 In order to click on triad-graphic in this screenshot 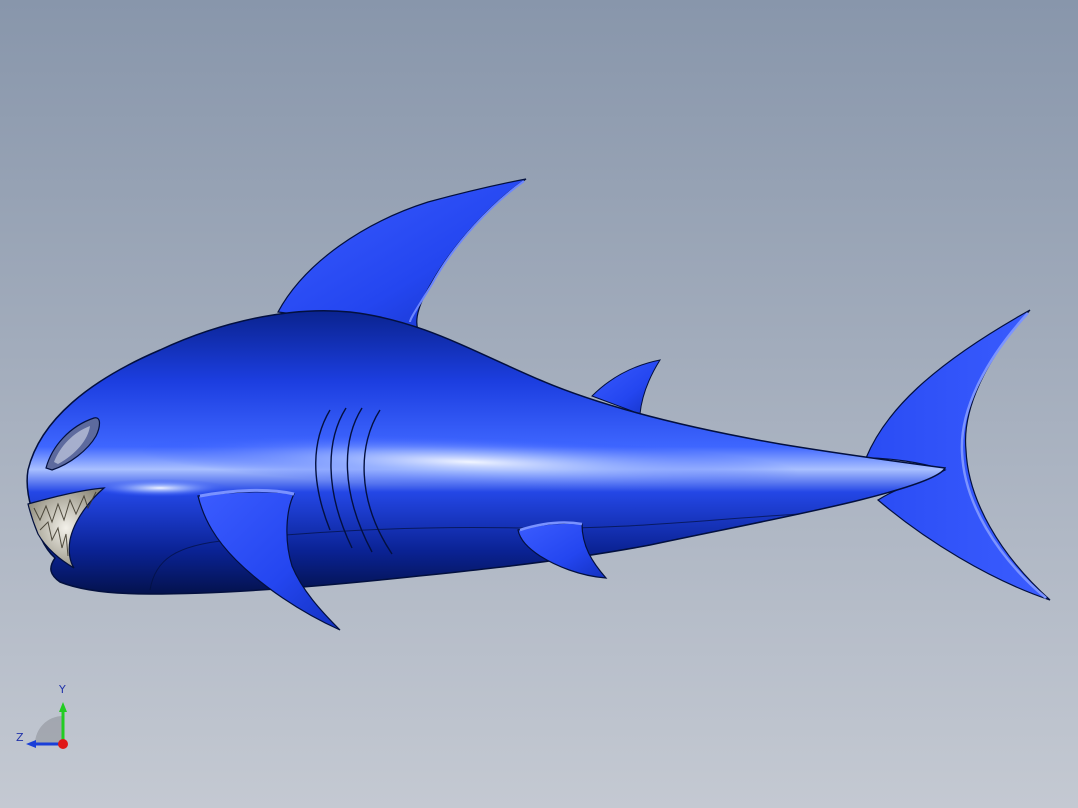, I will do `click(47, 725)`.